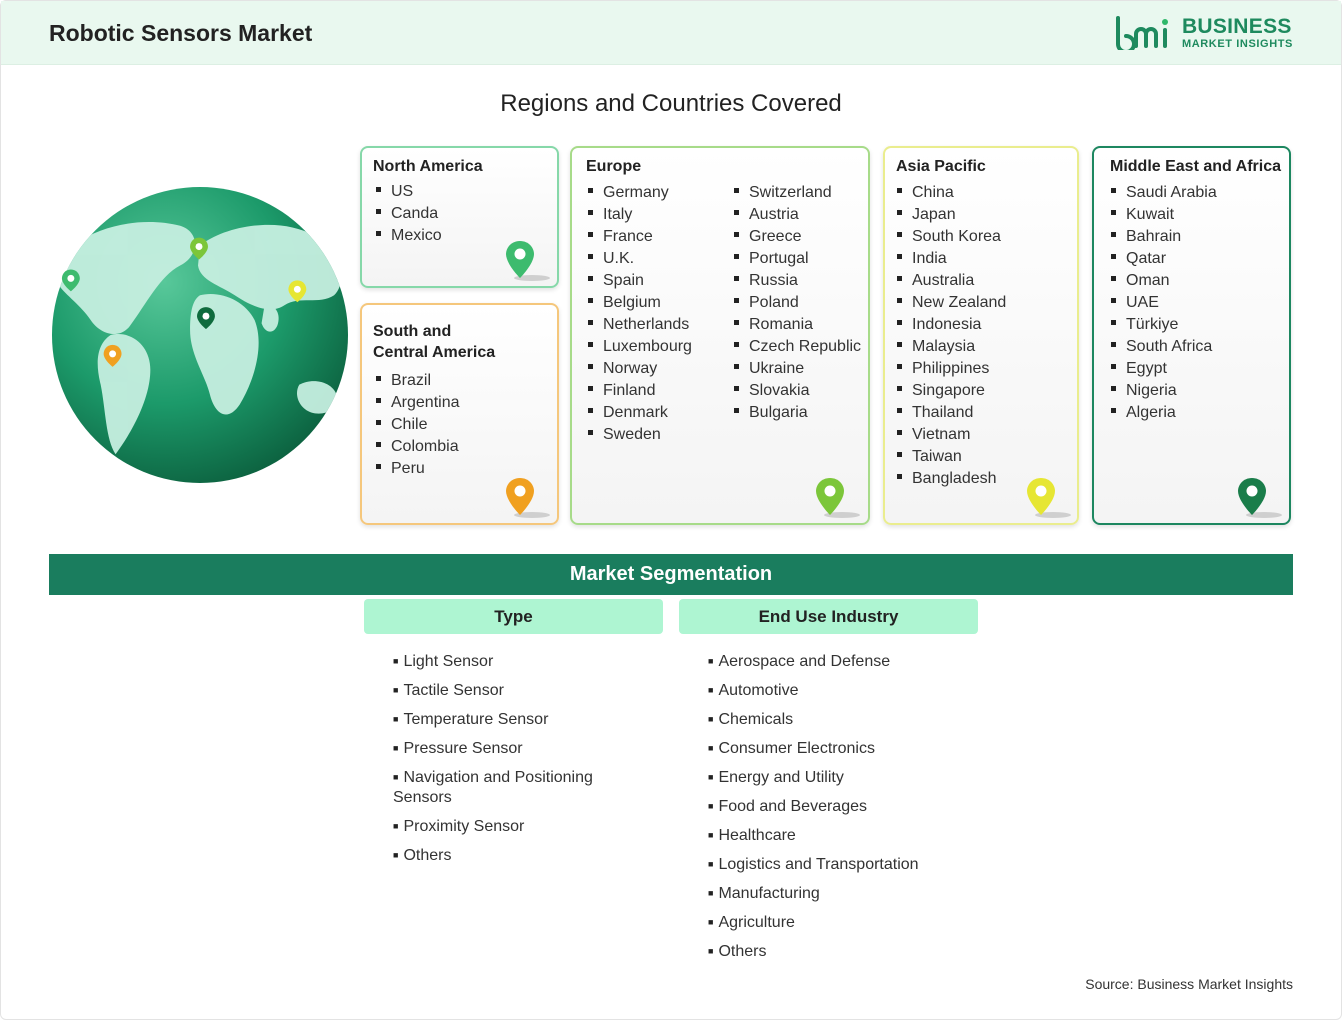 The width and height of the screenshot is (1342, 1020). What do you see at coordinates (951, 391) in the screenshot?
I see `list-item: Singapore` at bounding box center [951, 391].